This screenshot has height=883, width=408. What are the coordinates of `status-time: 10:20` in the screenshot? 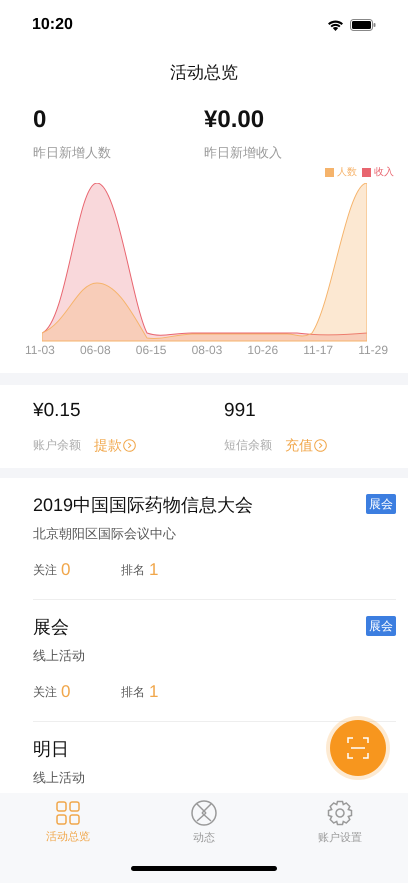 It's located at (52, 25).